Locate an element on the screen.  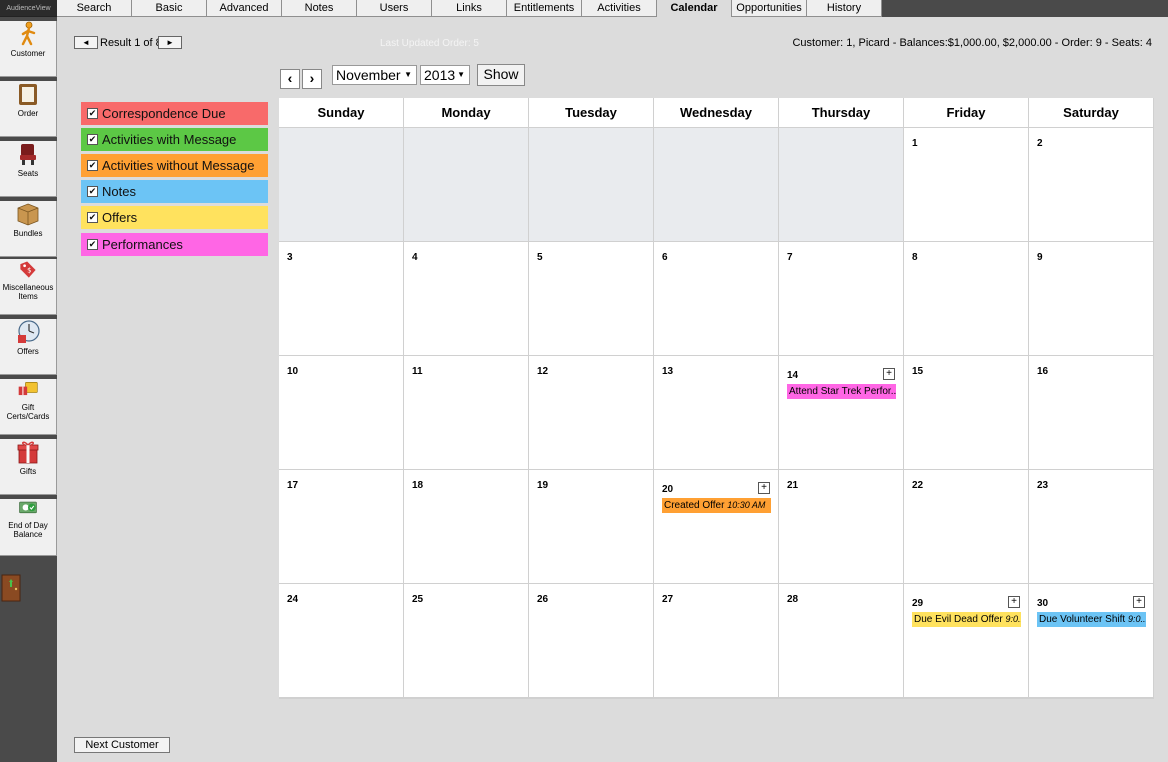
calendar-day-cell: 6 is located at coordinates (716, 298).